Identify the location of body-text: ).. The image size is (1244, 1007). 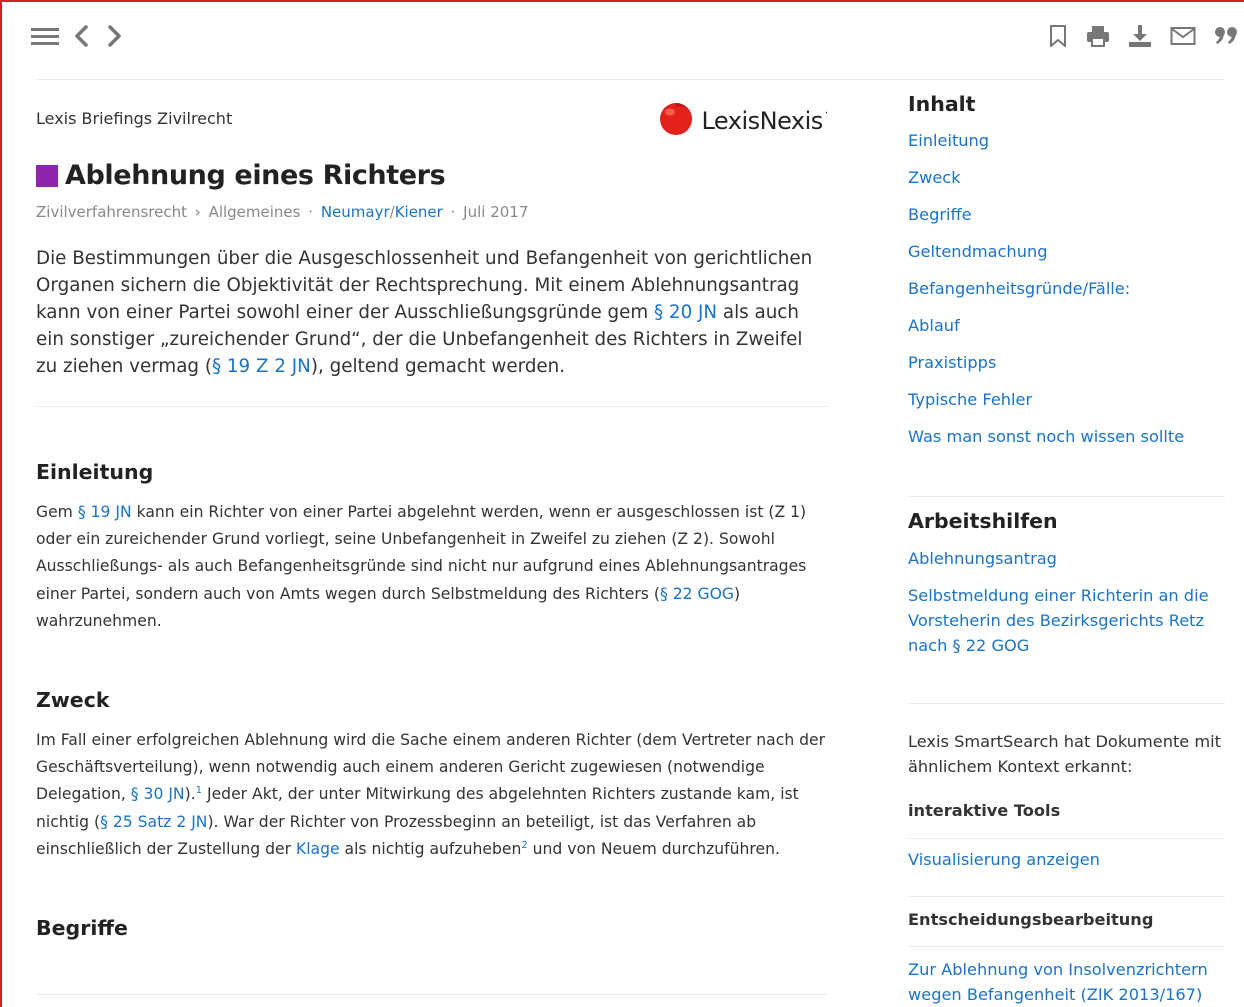
(190, 794).